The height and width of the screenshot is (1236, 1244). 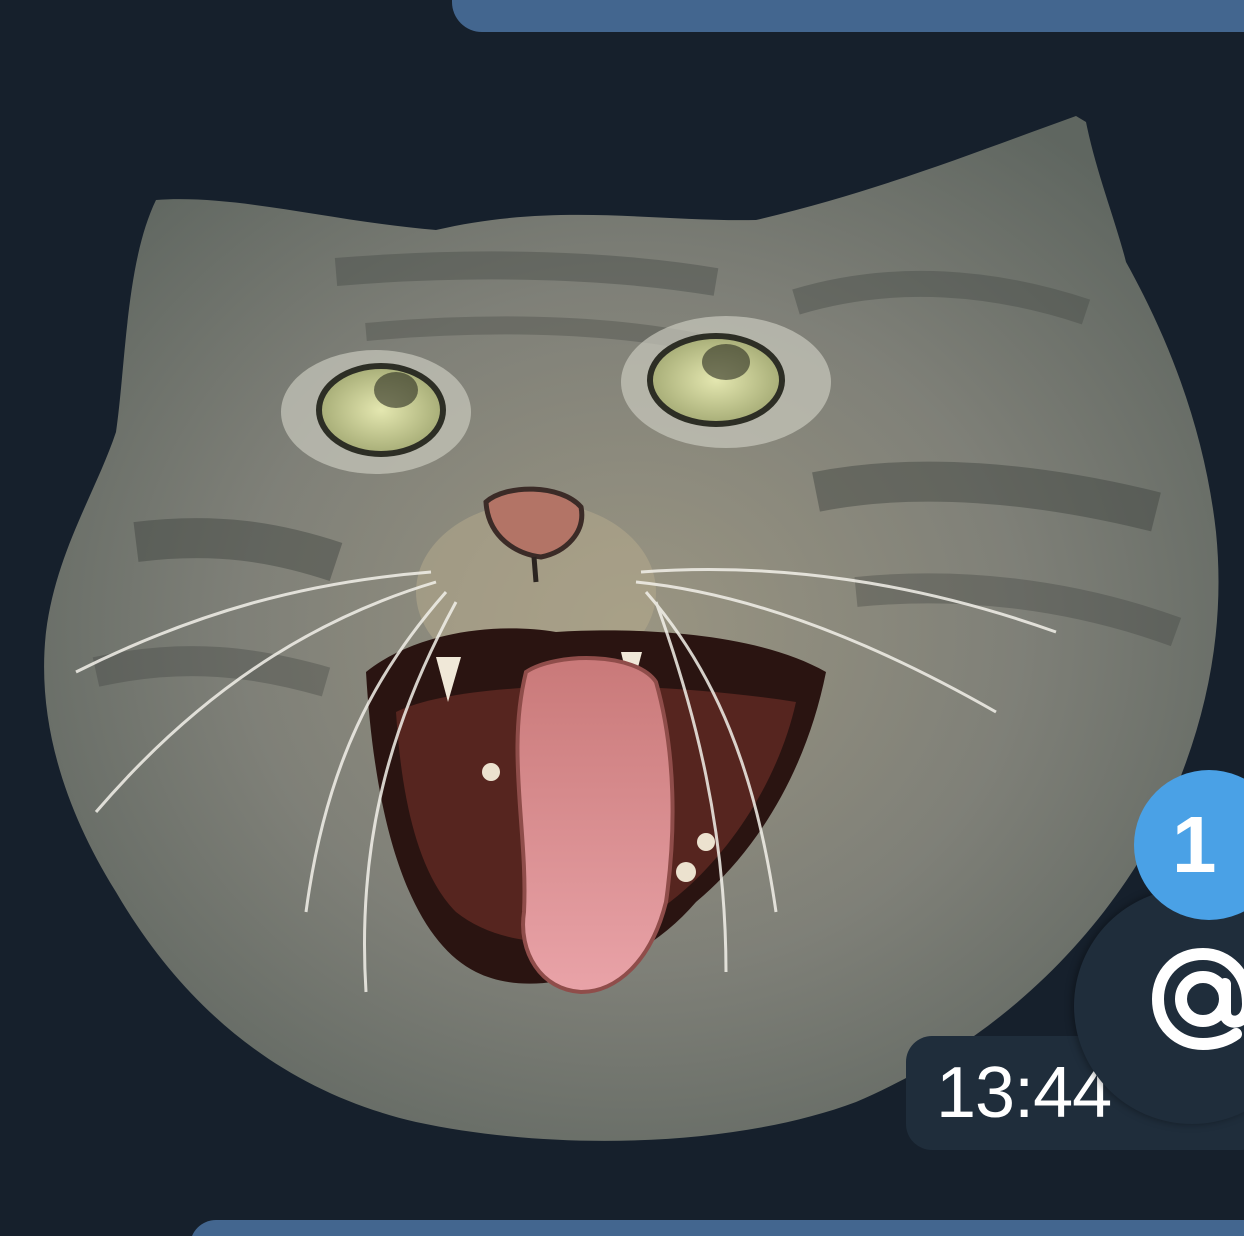 I want to click on message-time: 13:44, so click(x=1024, y=1093).